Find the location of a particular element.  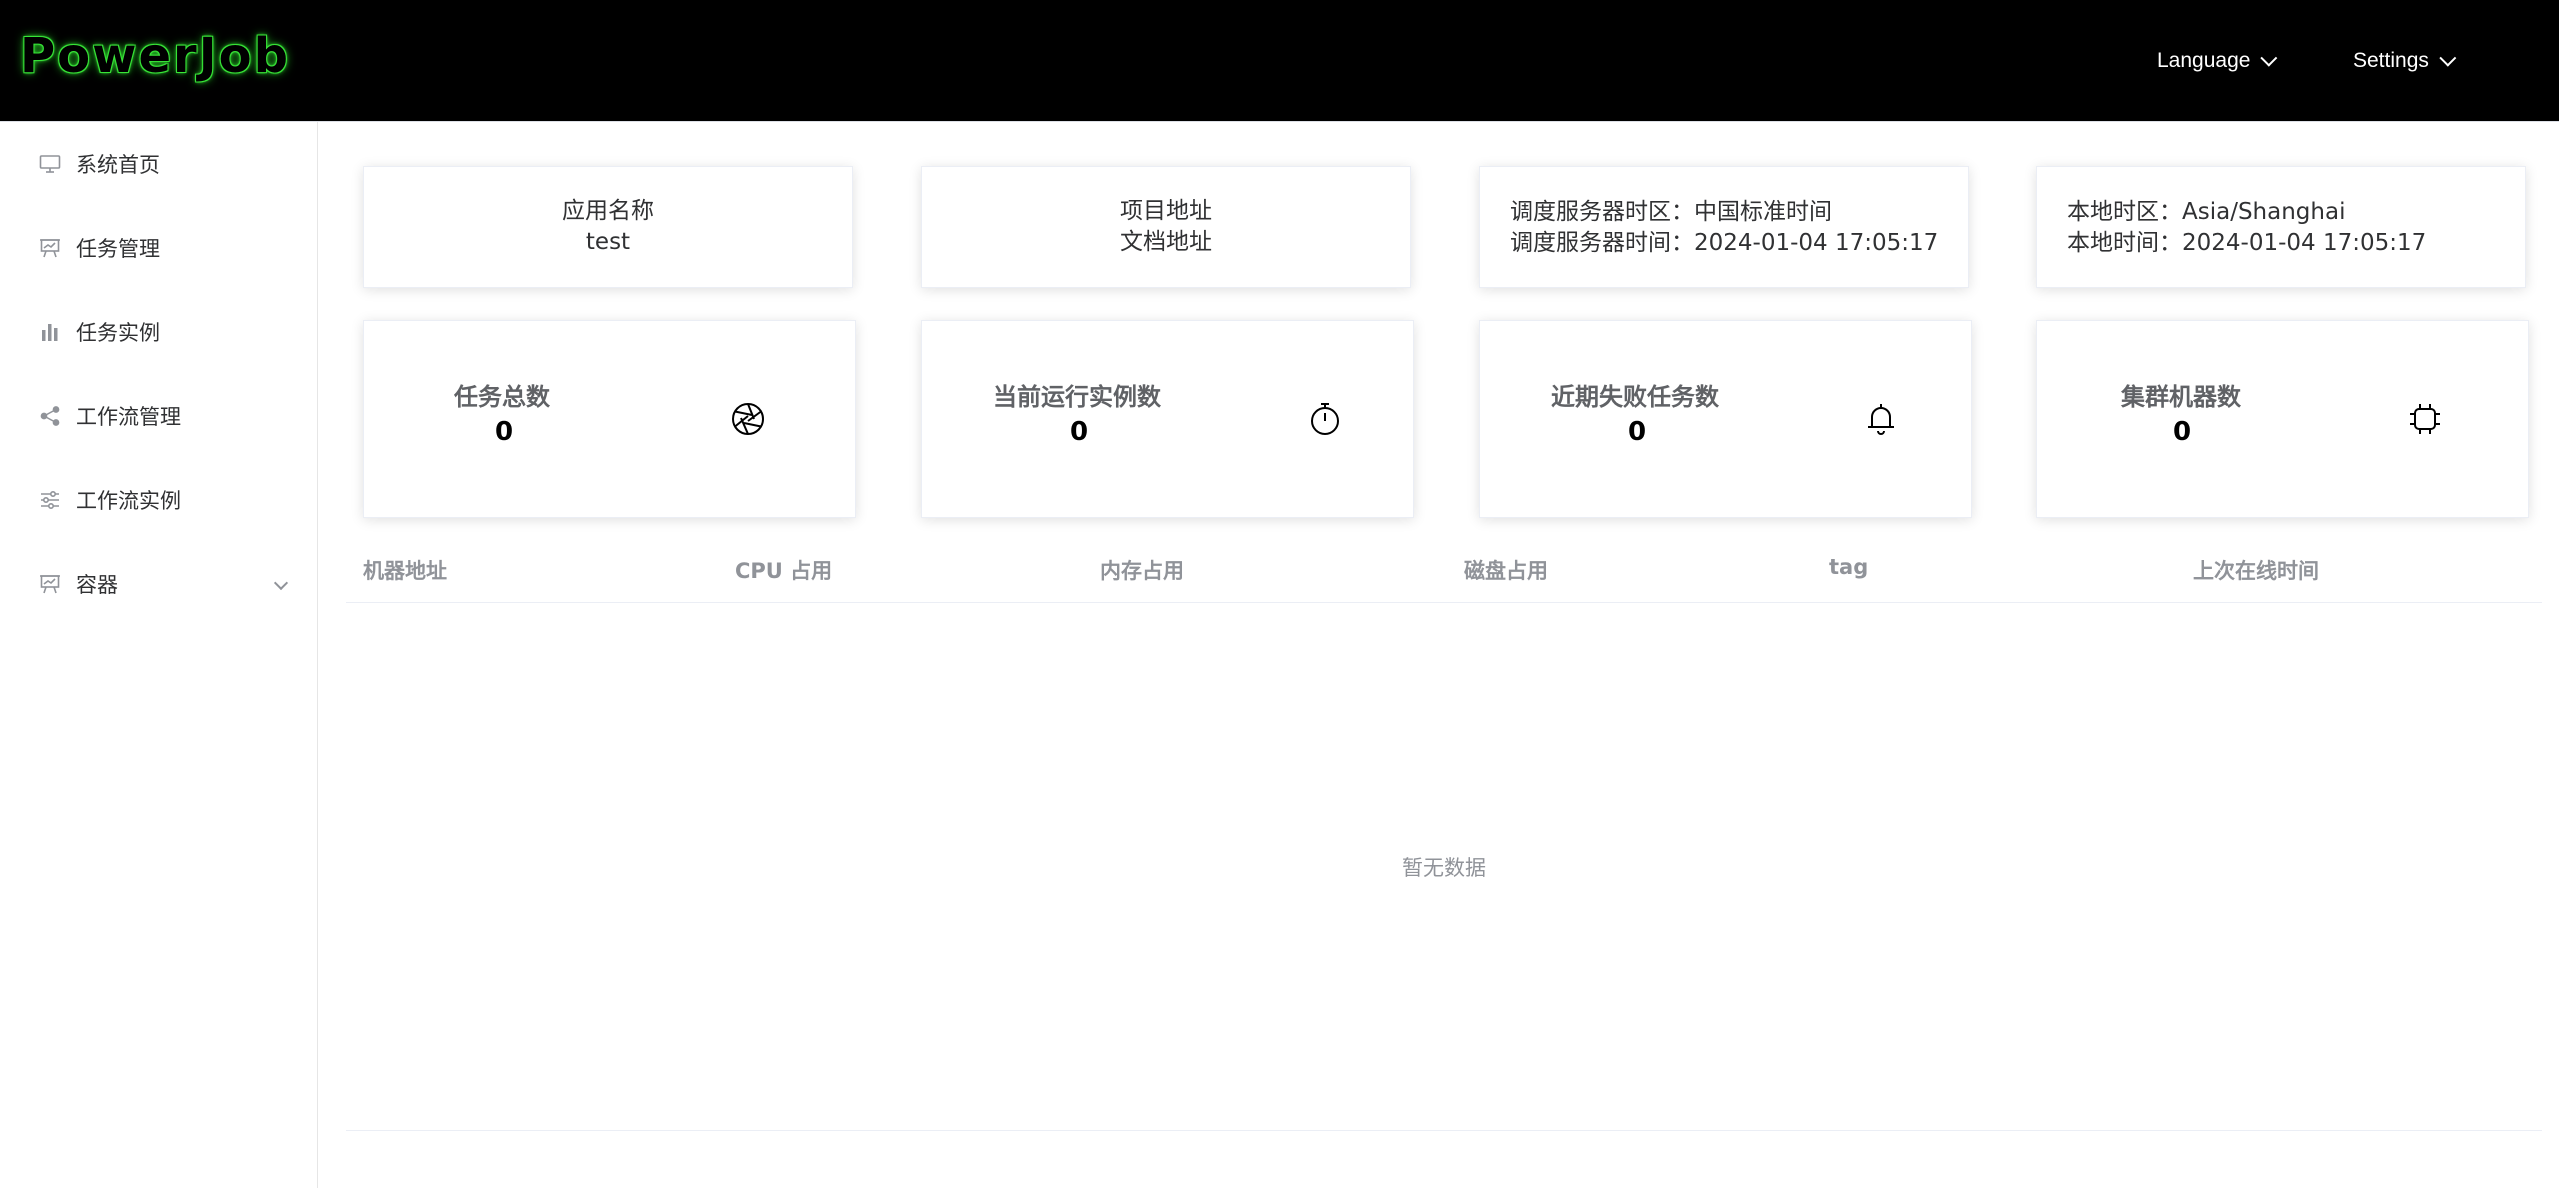

column-header-tag: tag is located at coordinates (1848, 567).